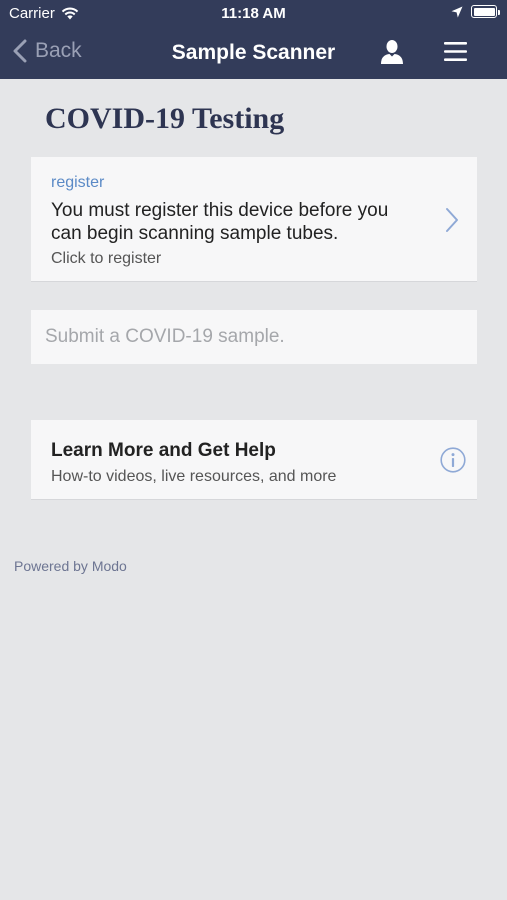  I want to click on register-label: register, so click(78, 182).